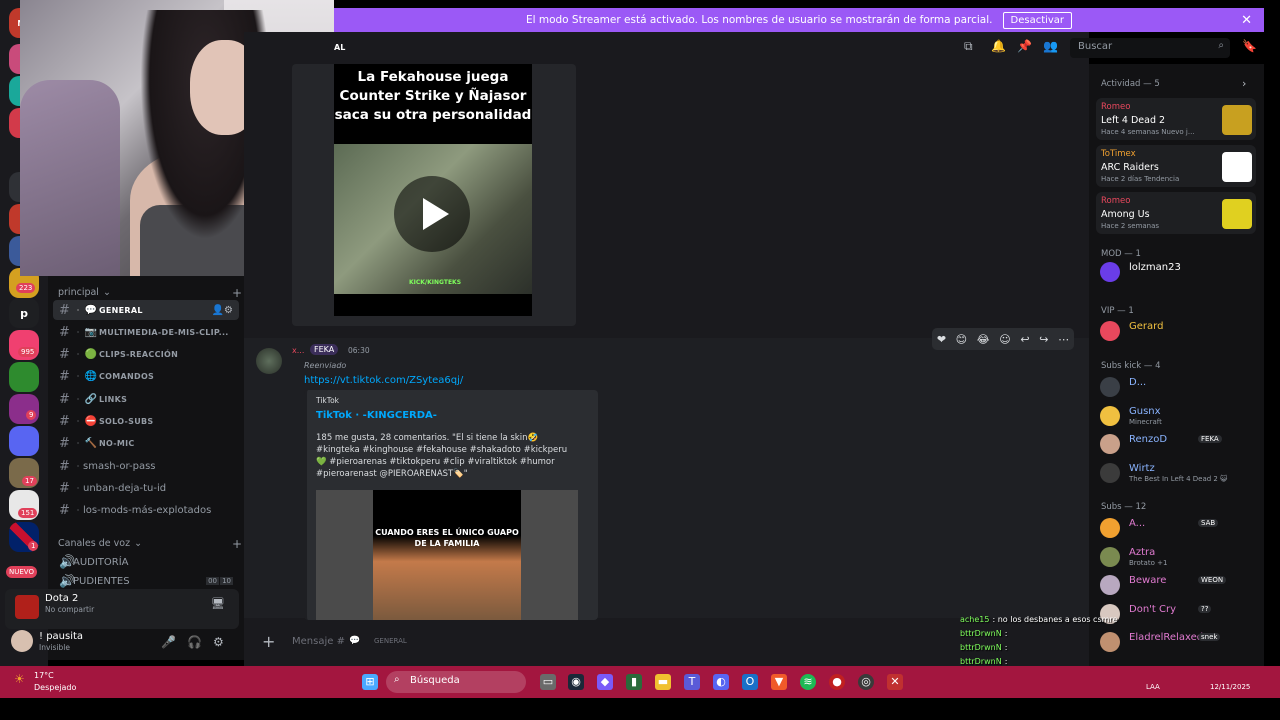 This screenshot has height=720, width=1280. I want to click on unread-badge: 17, so click(29, 481).